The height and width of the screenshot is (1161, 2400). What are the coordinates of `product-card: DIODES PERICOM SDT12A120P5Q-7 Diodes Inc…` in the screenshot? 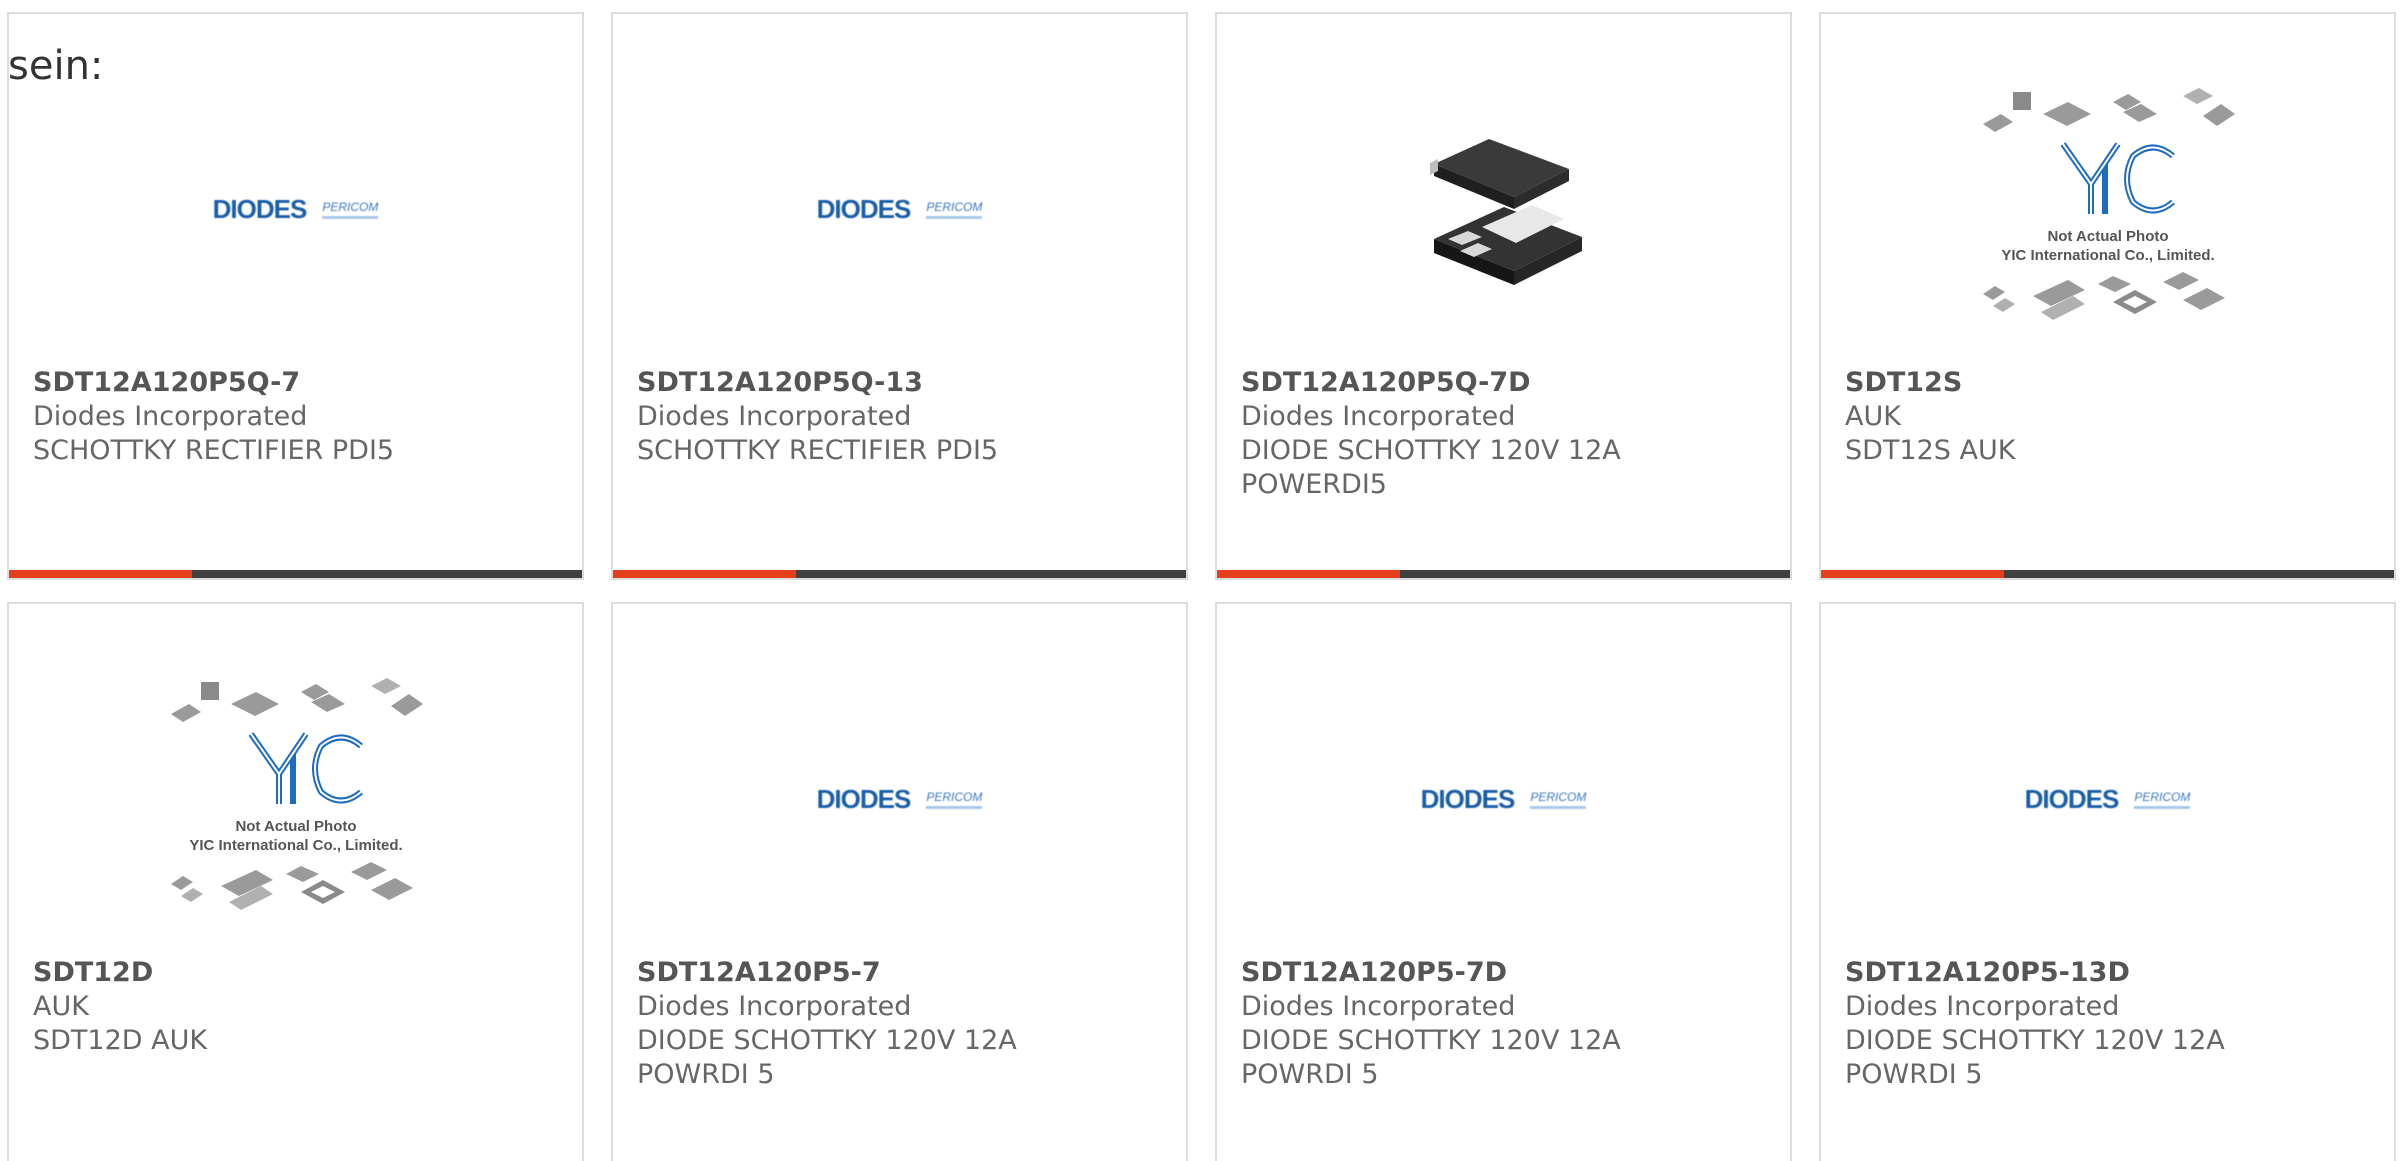 It's located at (295, 296).